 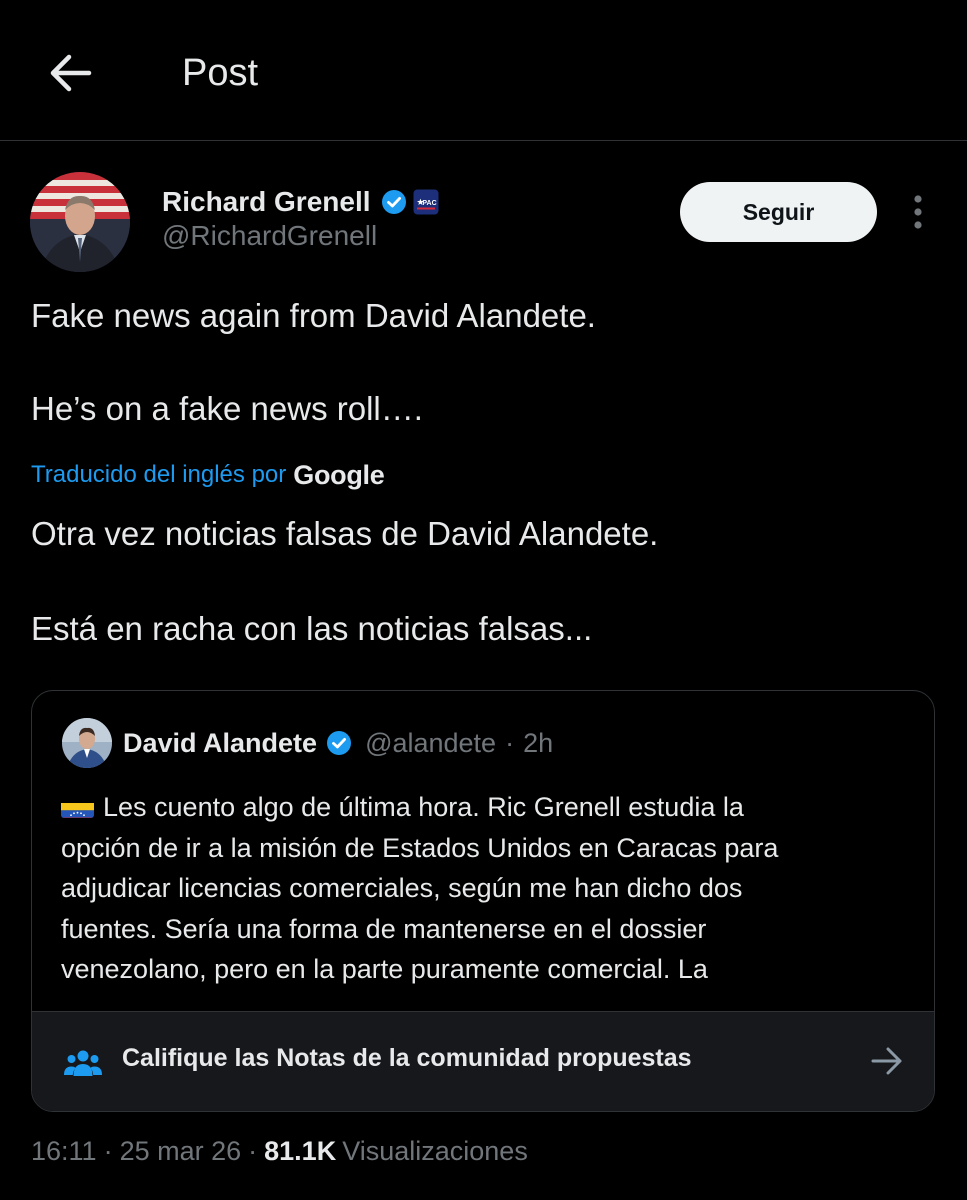 I want to click on more-vertical-icon, so click(x=918, y=212).